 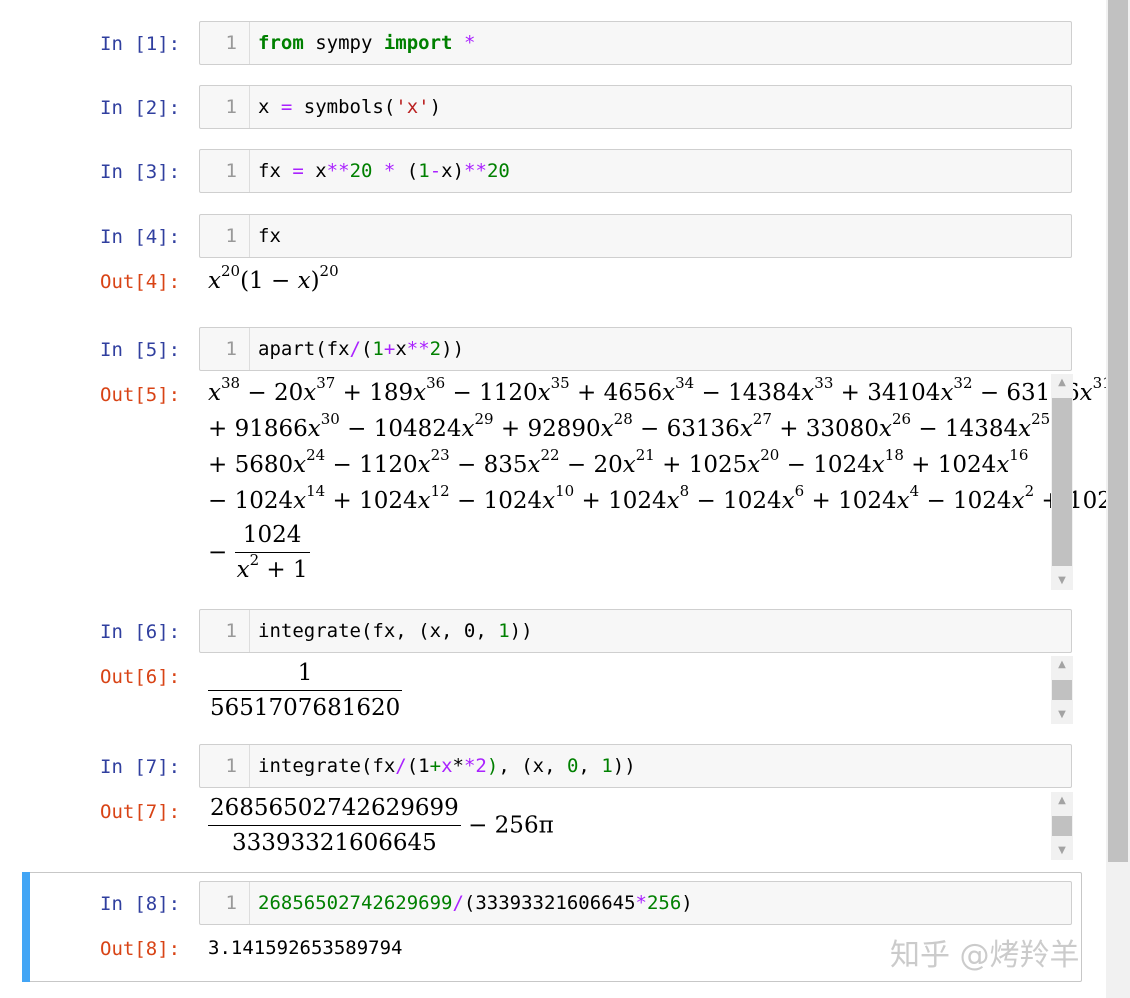 I want to click on code-token: (1, so click(x=418, y=766).